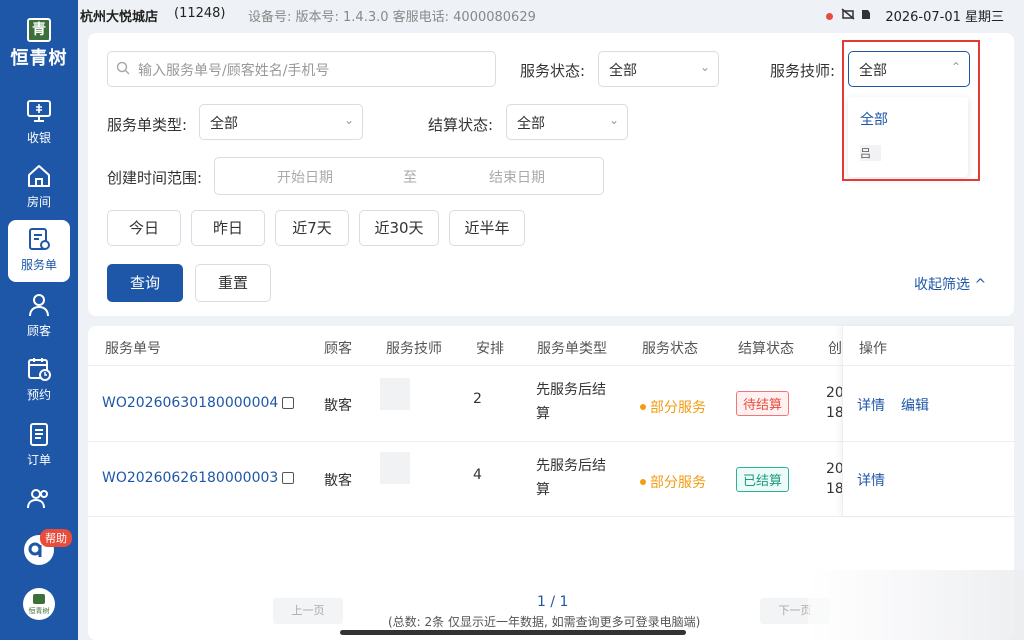 This screenshot has width=1024, height=640. I want to click on pagination-note: (总数: 2条 仅显示近一年数据, 如需查询更多可登录电脑端), so click(544, 622).